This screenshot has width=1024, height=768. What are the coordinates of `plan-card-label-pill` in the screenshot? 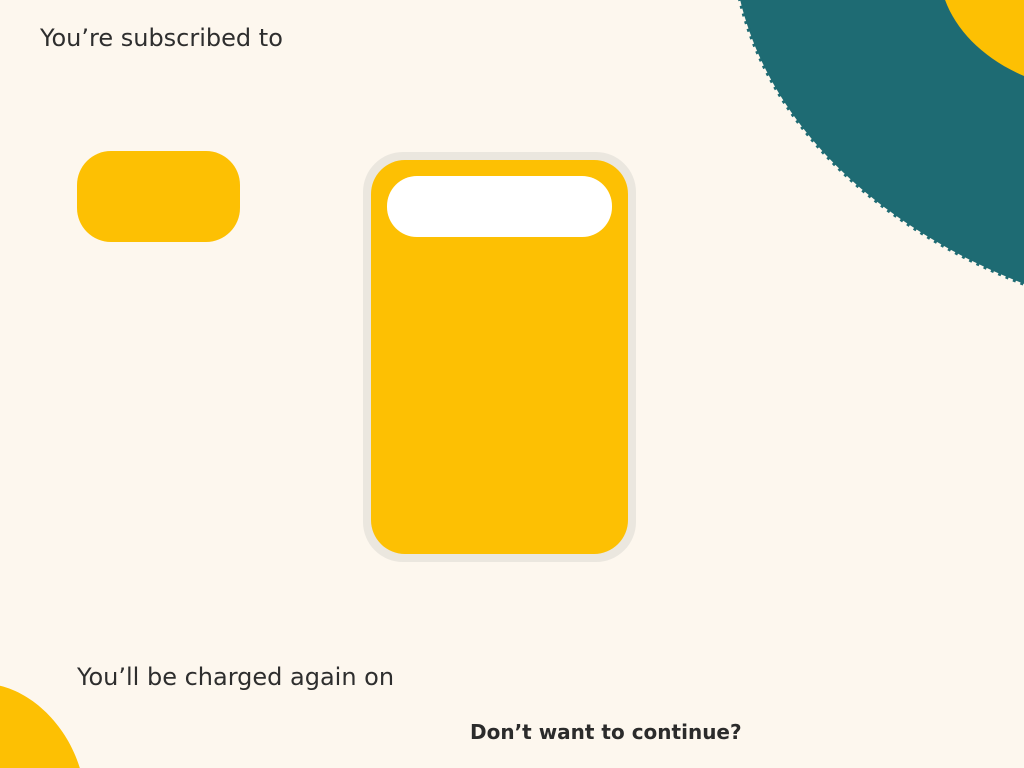 It's located at (499, 206).